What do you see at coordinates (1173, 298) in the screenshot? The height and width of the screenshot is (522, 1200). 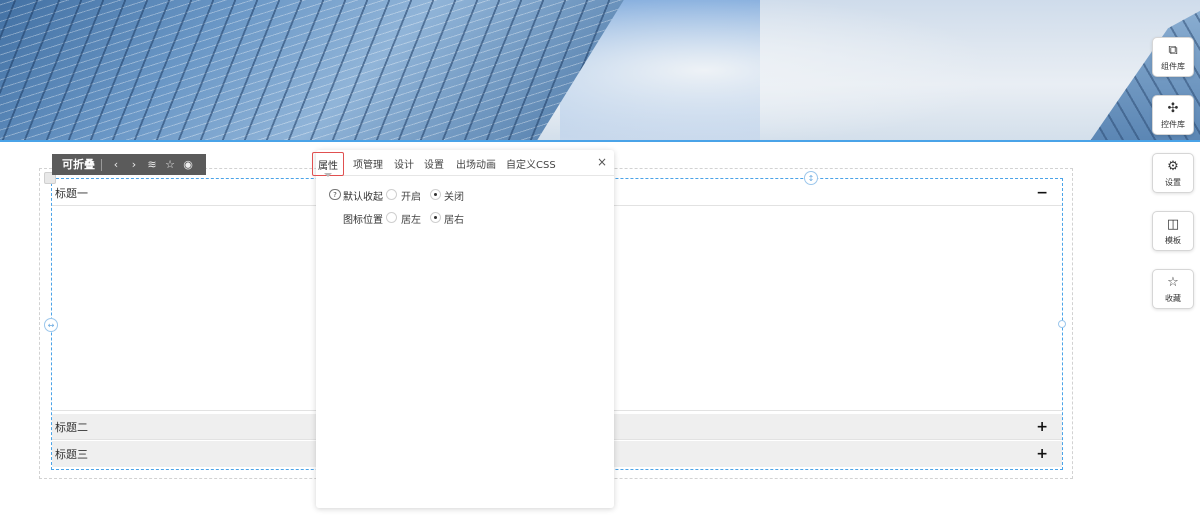 I see `sidebar-item-label: 收藏` at bounding box center [1173, 298].